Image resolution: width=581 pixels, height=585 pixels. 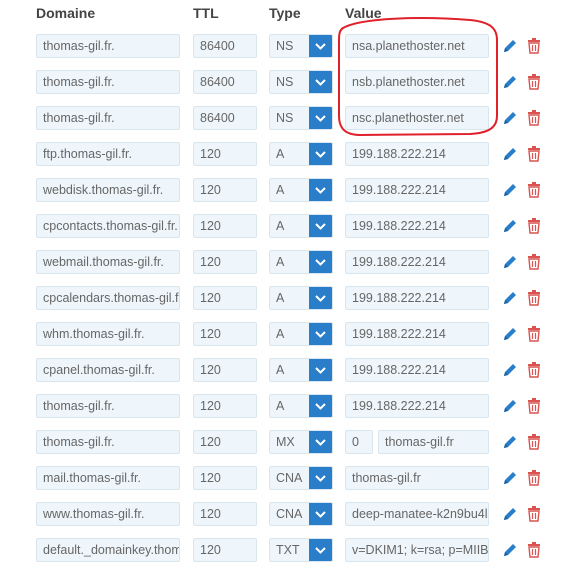 I want to click on domain-field: cpanel.thomas-gil.fr., so click(x=108, y=370).